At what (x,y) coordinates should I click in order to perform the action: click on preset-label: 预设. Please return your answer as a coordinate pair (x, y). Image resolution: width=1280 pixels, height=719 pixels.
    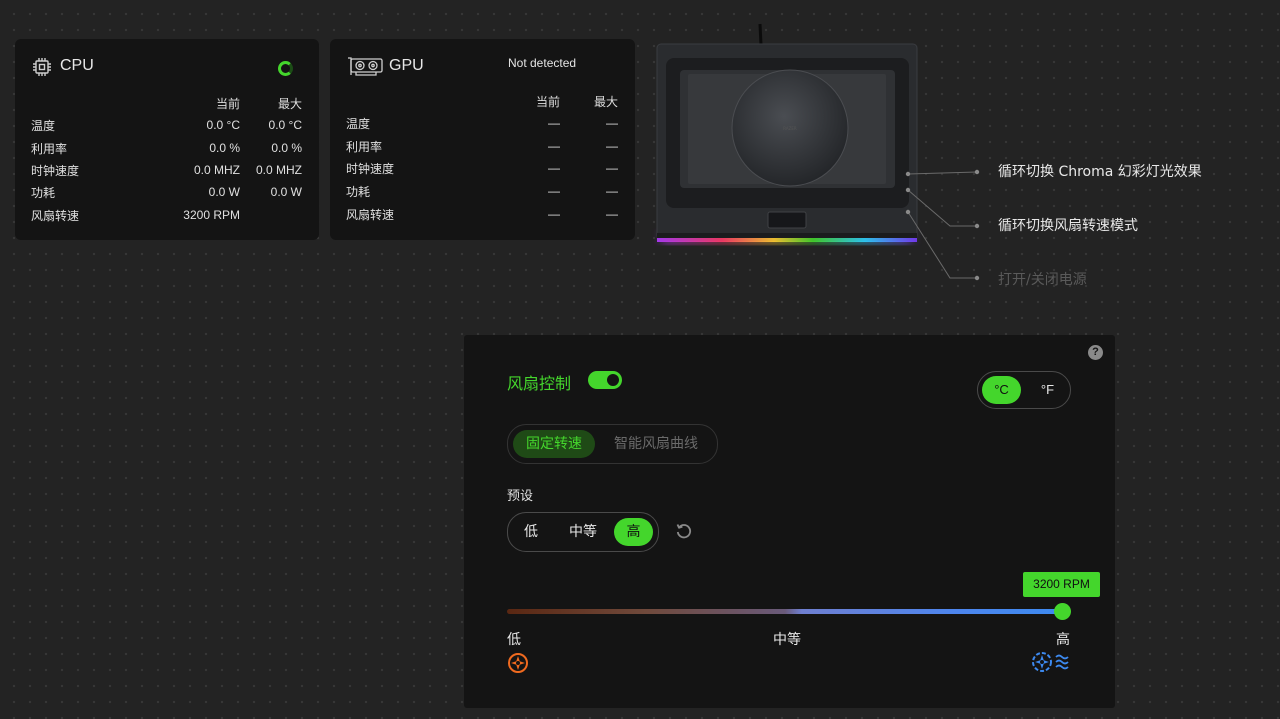
    Looking at the image, I should click on (520, 496).